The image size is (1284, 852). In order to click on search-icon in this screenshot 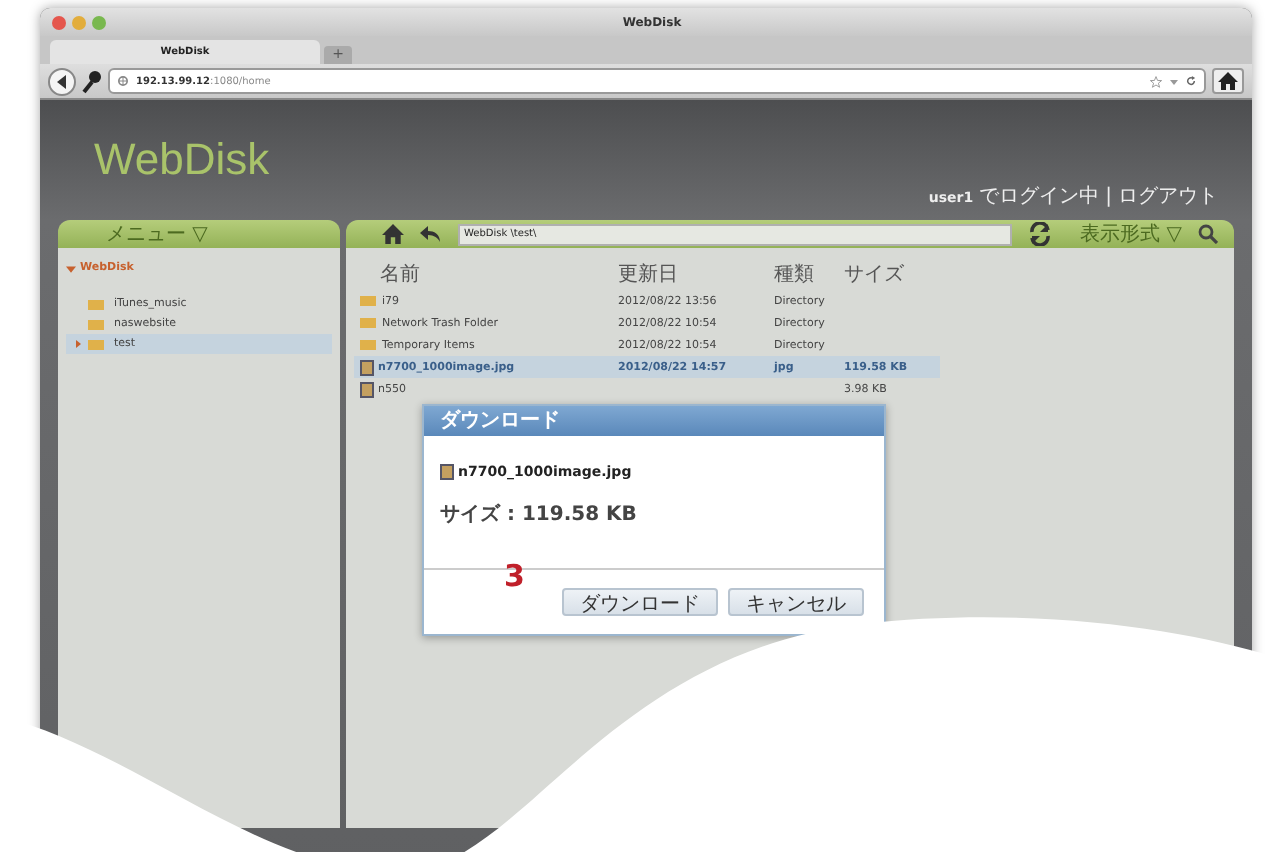, I will do `click(1208, 234)`.